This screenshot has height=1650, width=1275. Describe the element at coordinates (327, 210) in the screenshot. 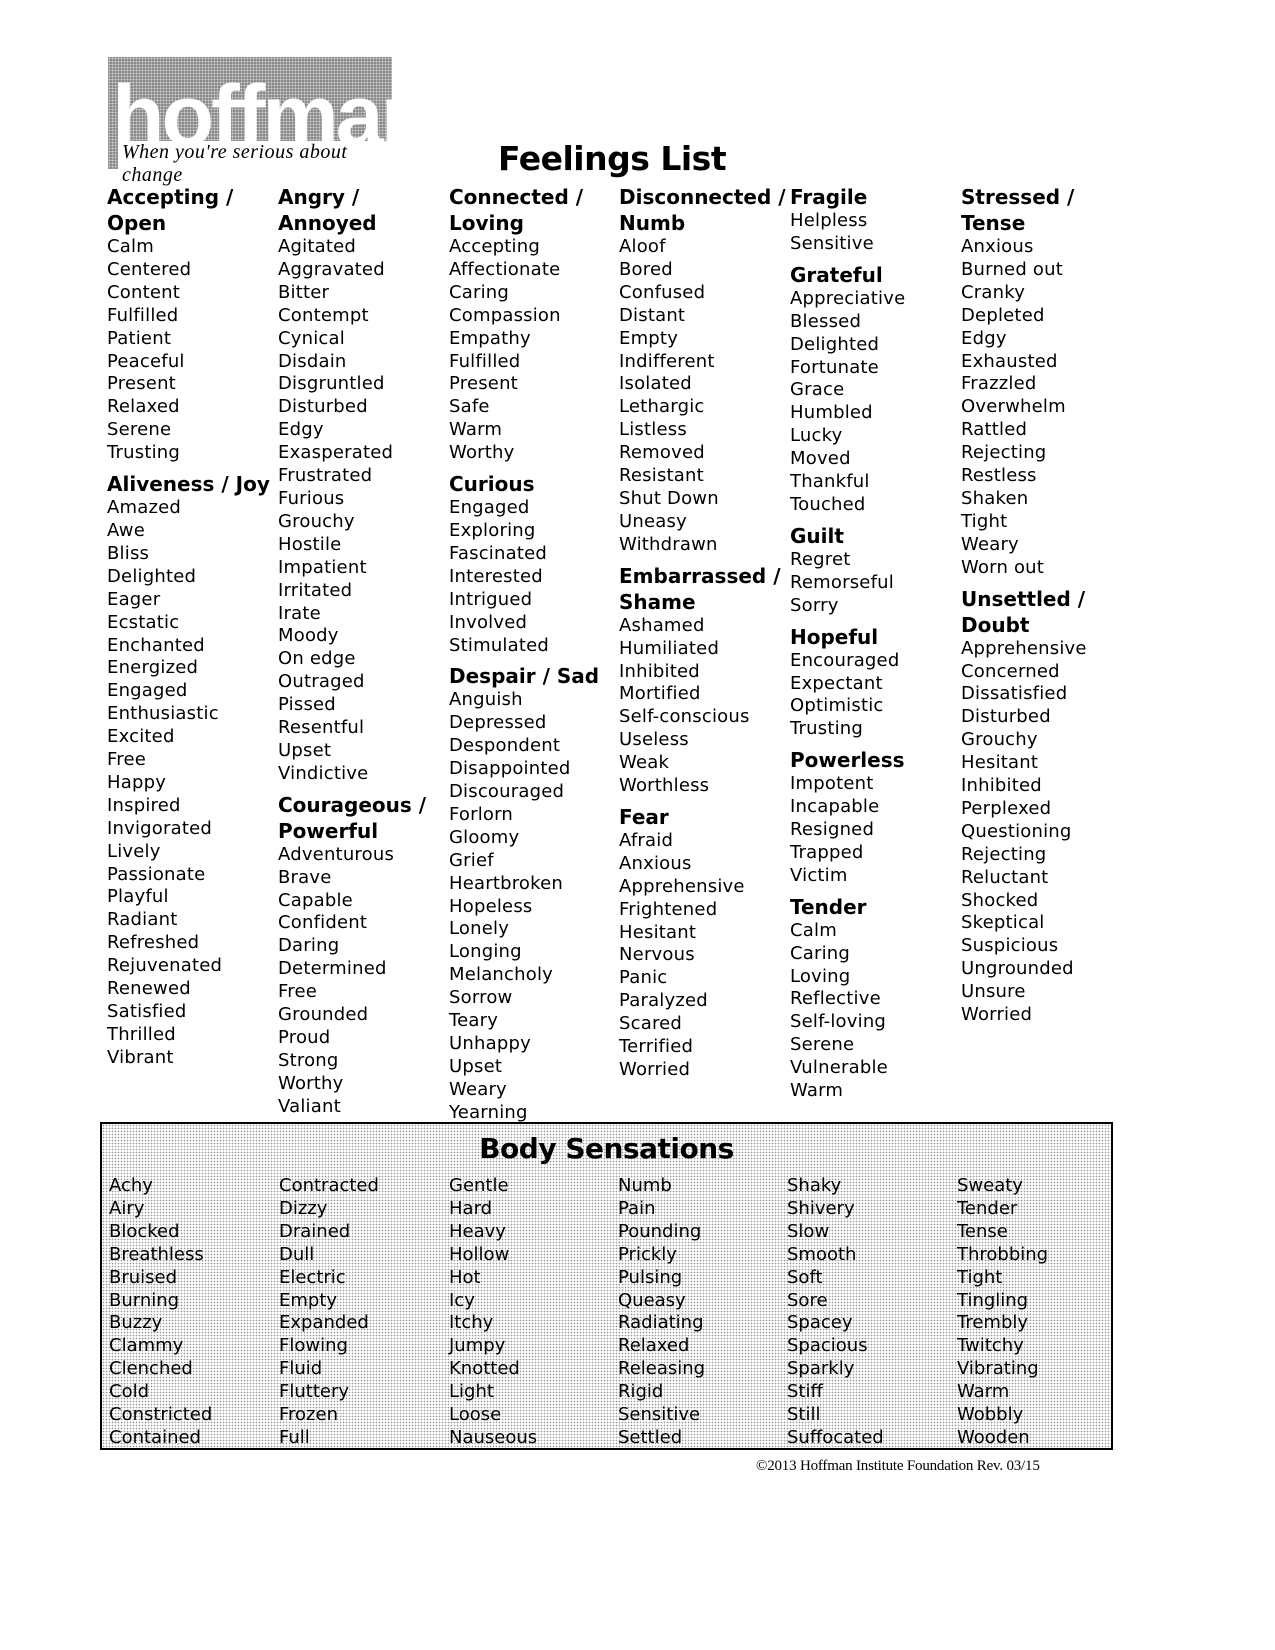

I see `category-heading: Angry / Annoyed` at that location.